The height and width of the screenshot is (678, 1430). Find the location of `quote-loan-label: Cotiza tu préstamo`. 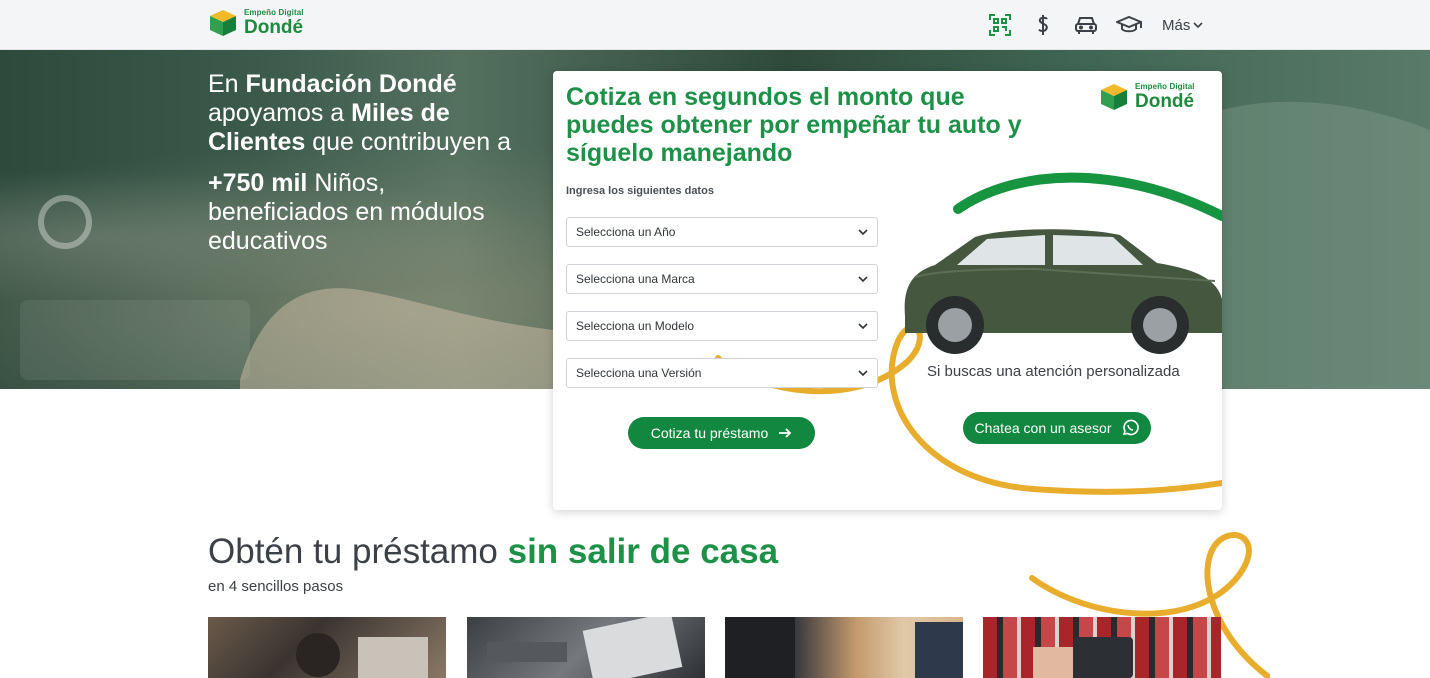

quote-loan-label: Cotiza tu préstamo is located at coordinates (709, 433).